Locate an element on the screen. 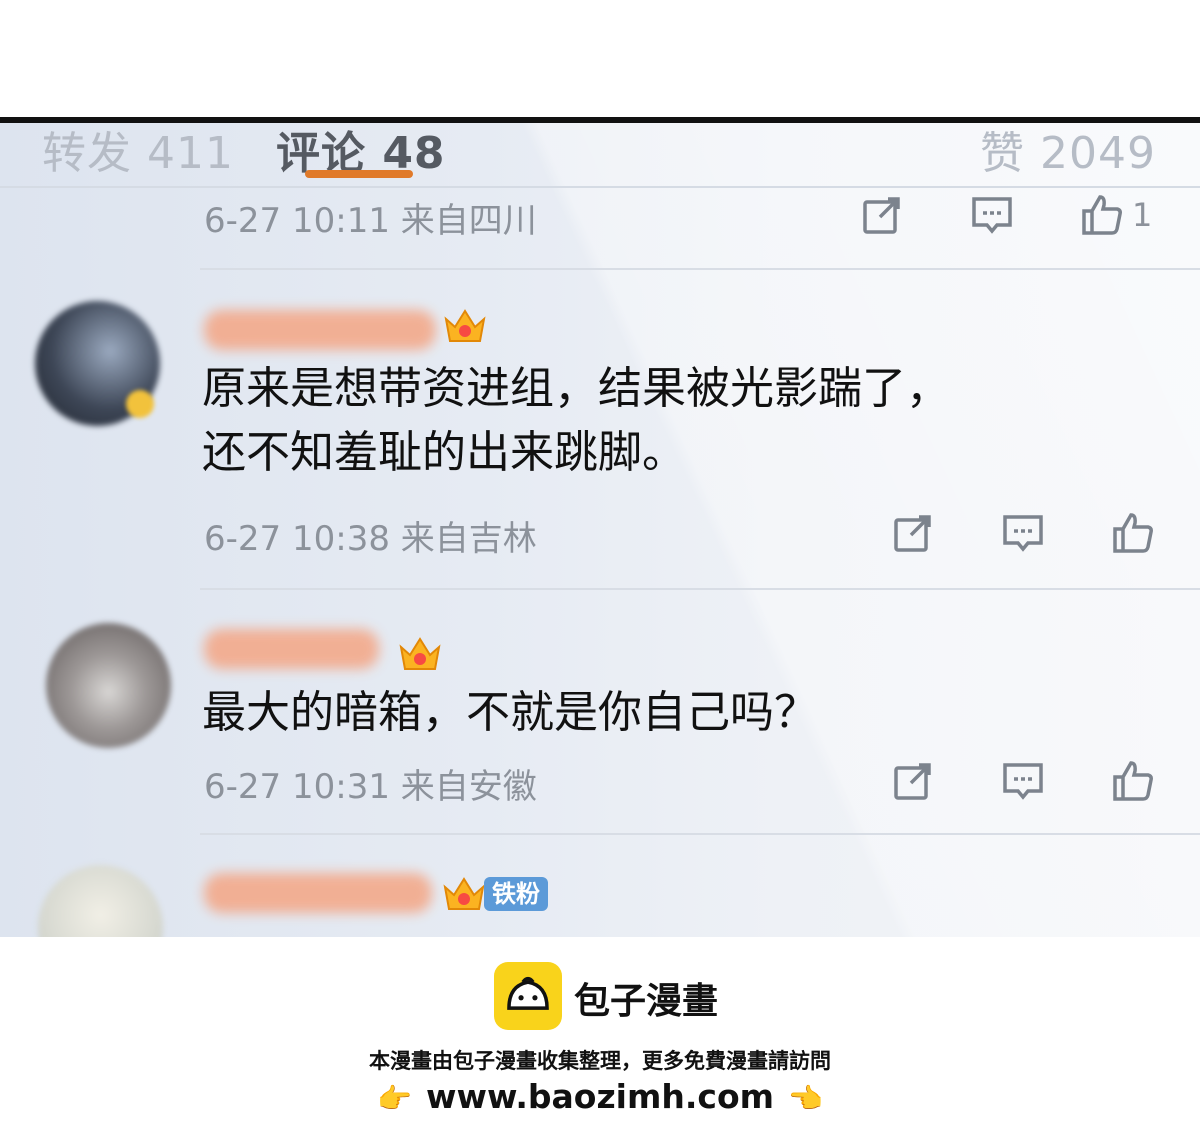 The image size is (1200, 1137). comment-text: 原来是想带资进组，结果被光影踹了， 还不知羞耻的出来跳脚。 is located at coordinates (576, 420).